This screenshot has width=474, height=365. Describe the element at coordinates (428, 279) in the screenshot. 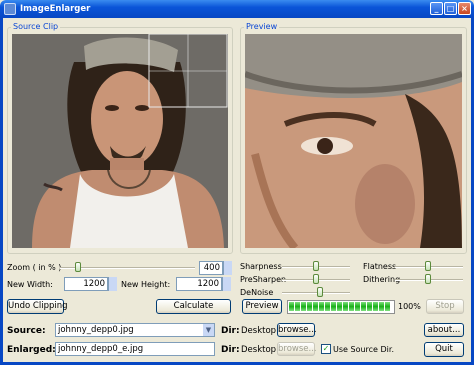

I see `dithering-slider-thumb` at that location.